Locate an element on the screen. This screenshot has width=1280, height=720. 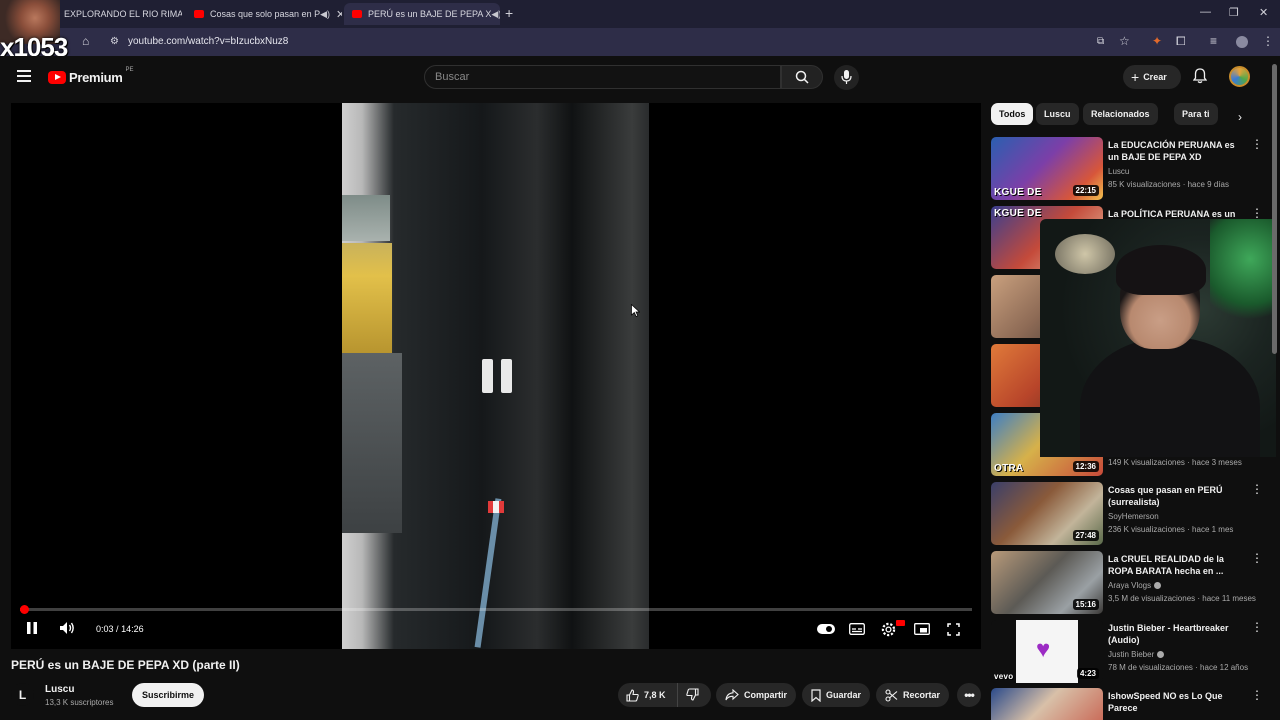
notifications-bell-icon is located at coordinates (1200, 76).